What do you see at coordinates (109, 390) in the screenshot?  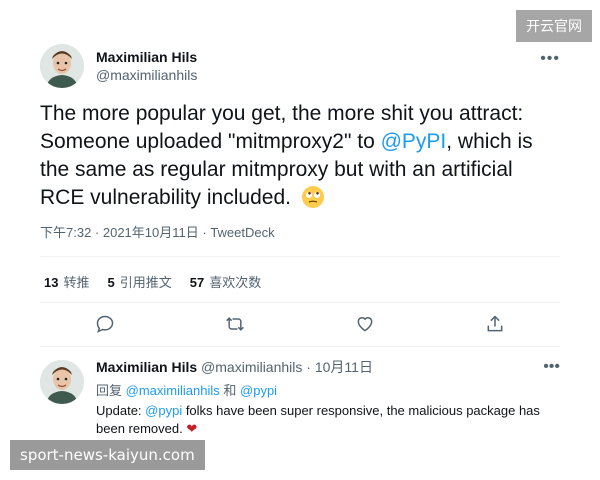 I see `reply-prefix: 回复` at bounding box center [109, 390].